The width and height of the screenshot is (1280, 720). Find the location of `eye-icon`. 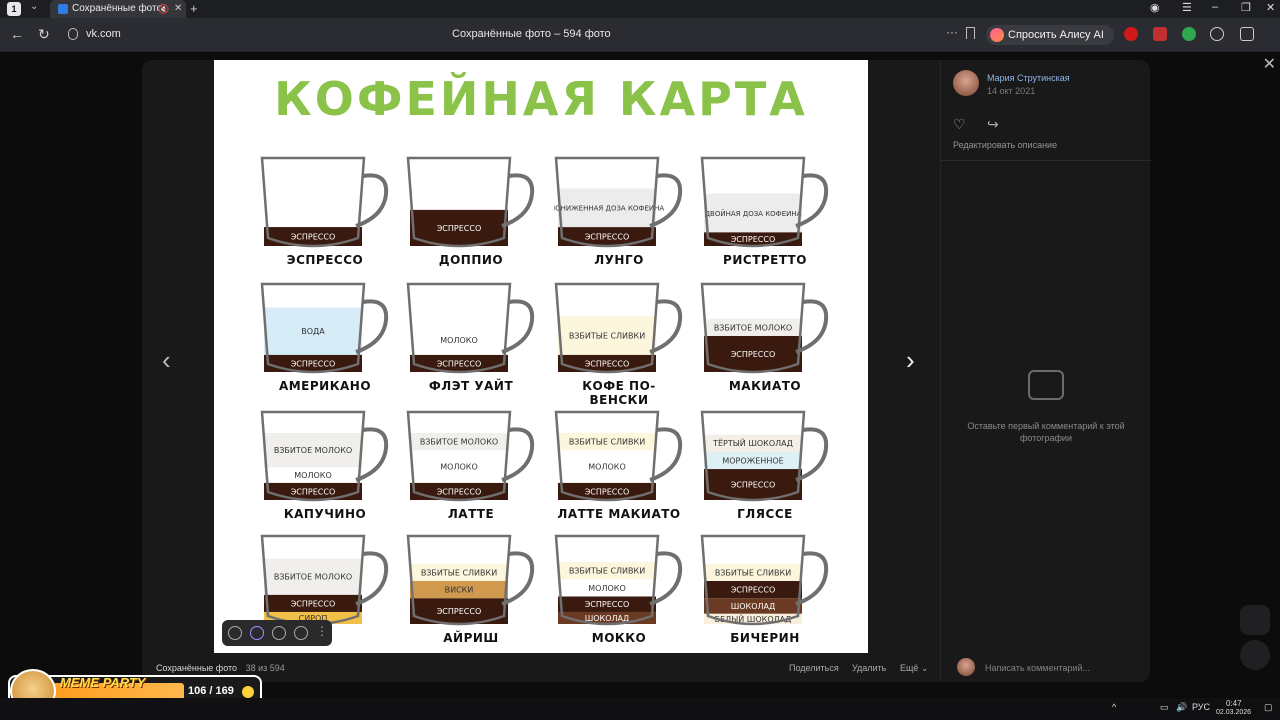

eye-icon is located at coordinates (279, 633).